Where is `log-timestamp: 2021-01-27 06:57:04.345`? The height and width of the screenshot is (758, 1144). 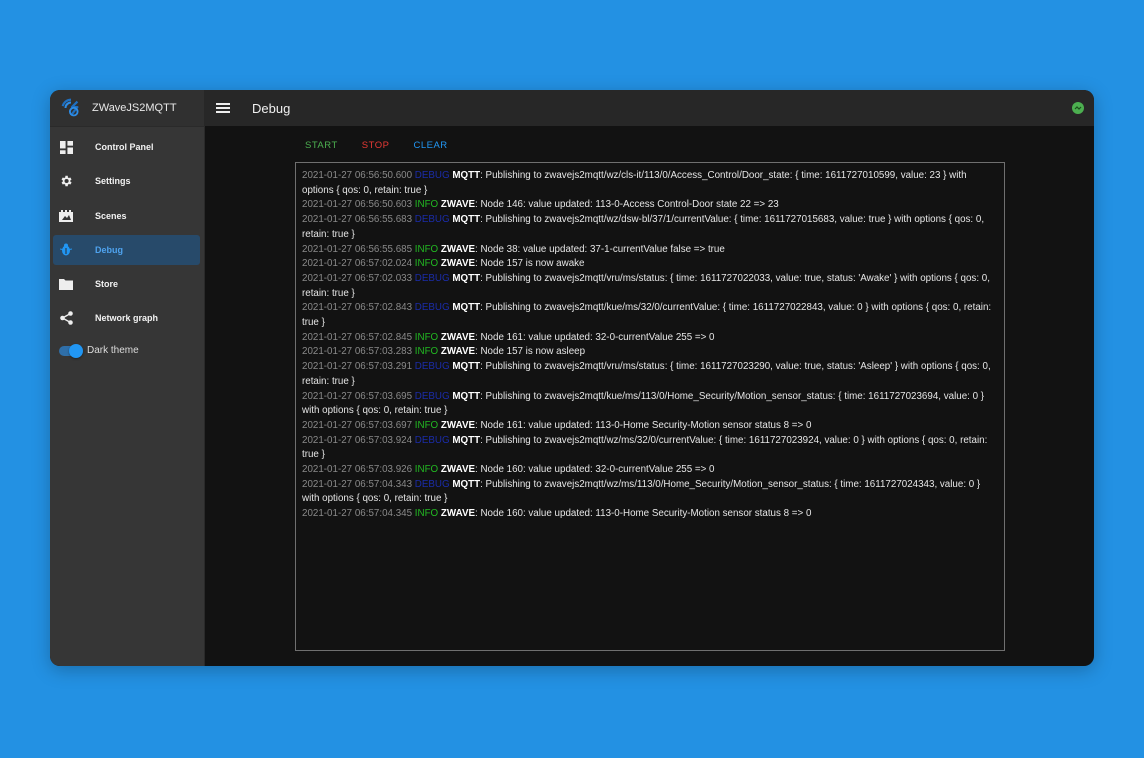
log-timestamp: 2021-01-27 06:57:04.345 is located at coordinates (357, 514).